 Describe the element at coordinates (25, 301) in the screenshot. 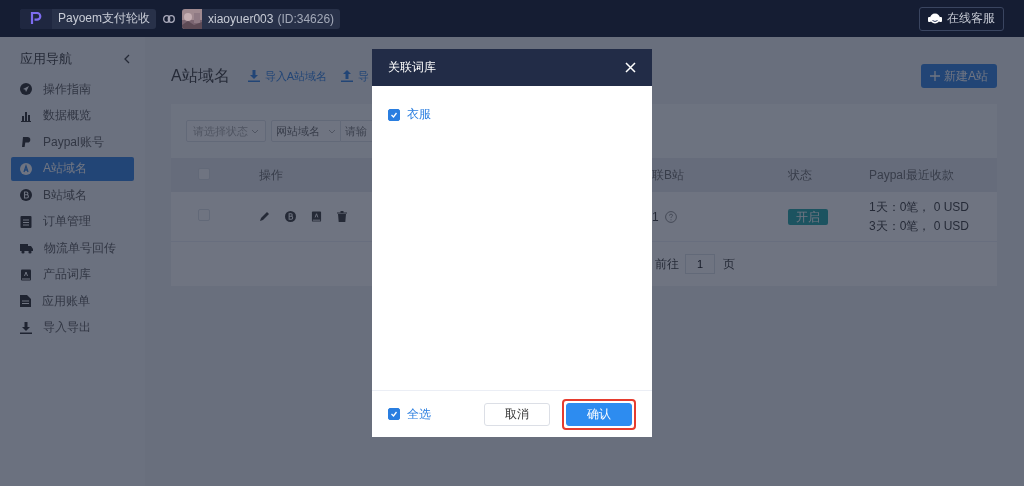

I see `document-icon` at that location.